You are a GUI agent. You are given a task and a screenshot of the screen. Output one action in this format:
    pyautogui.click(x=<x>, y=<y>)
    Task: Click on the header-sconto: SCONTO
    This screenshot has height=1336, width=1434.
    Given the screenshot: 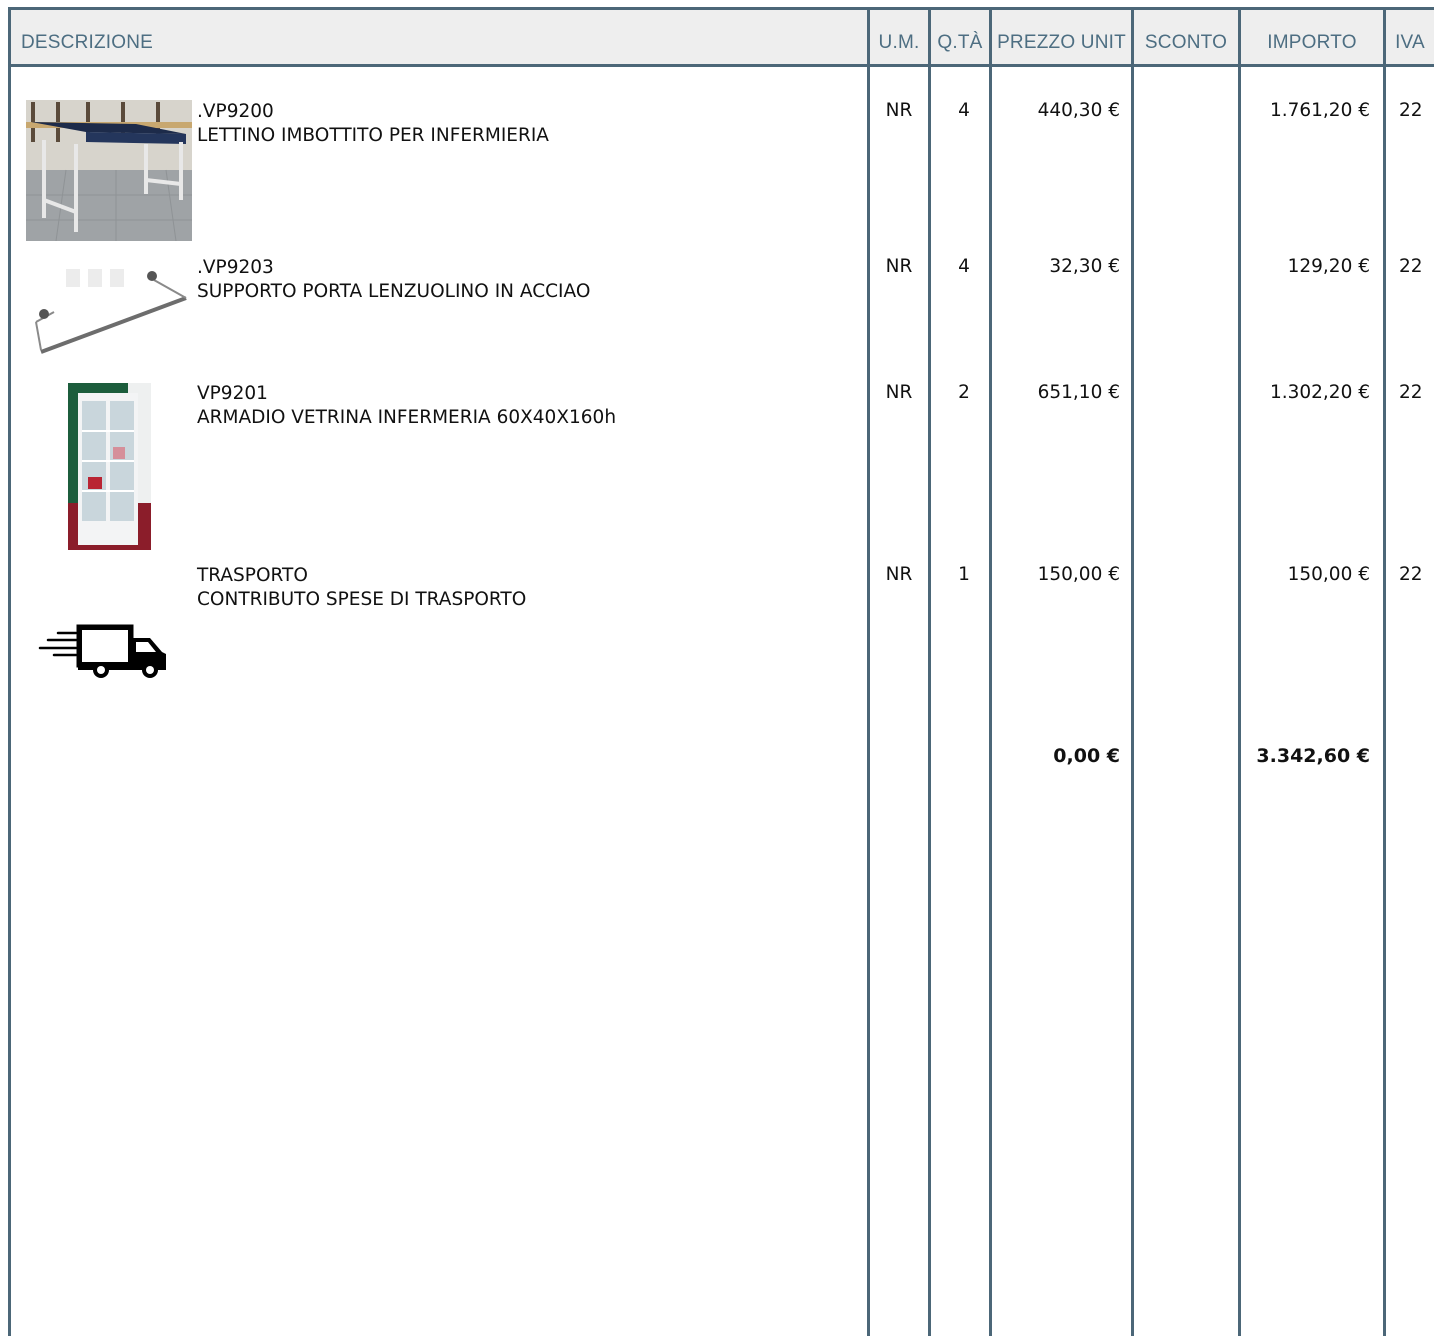 What is the action you would take?
    pyautogui.click(x=1186, y=42)
    